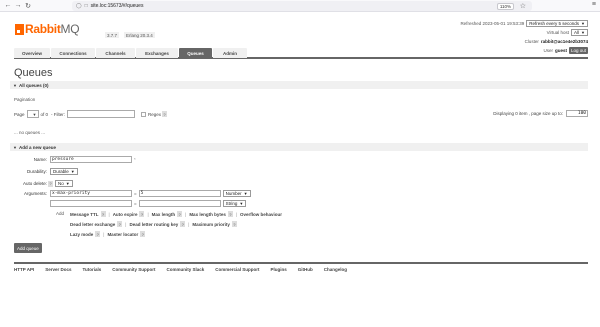 The image size is (600, 327). Describe the element at coordinates (44, 114) in the screenshot. I see `of-pages-label: of 0` at that location.